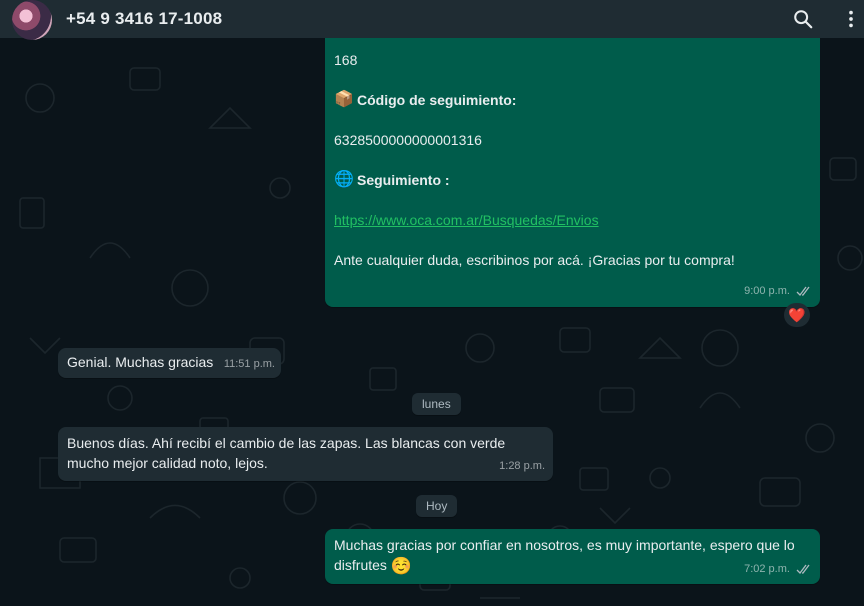 Image resolution: width=864 pixels, height=606 pixels. I want to click on tracking-code: 6328500000000001316, so click(408, 140).